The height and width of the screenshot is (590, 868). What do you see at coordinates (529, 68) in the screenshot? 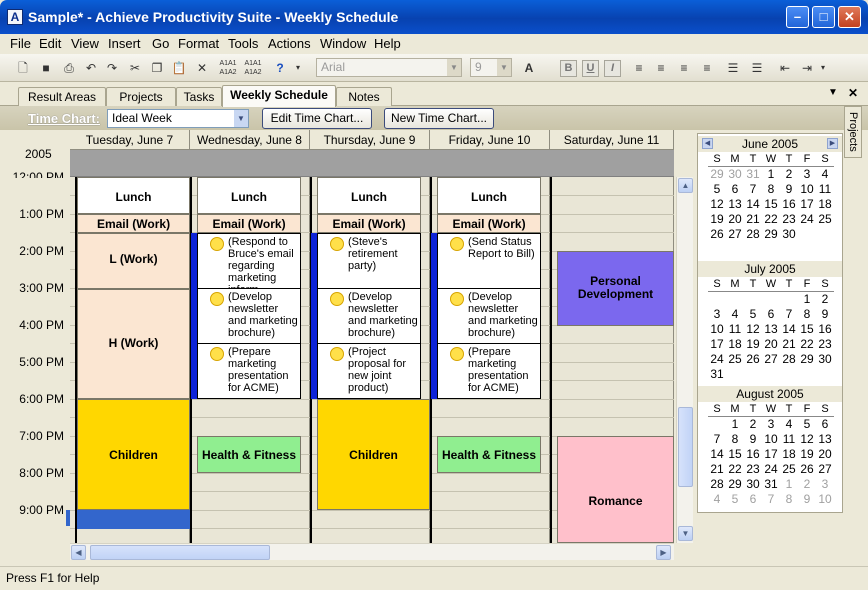
I see `font-color-icon: A` at bounding box center [529, 68].